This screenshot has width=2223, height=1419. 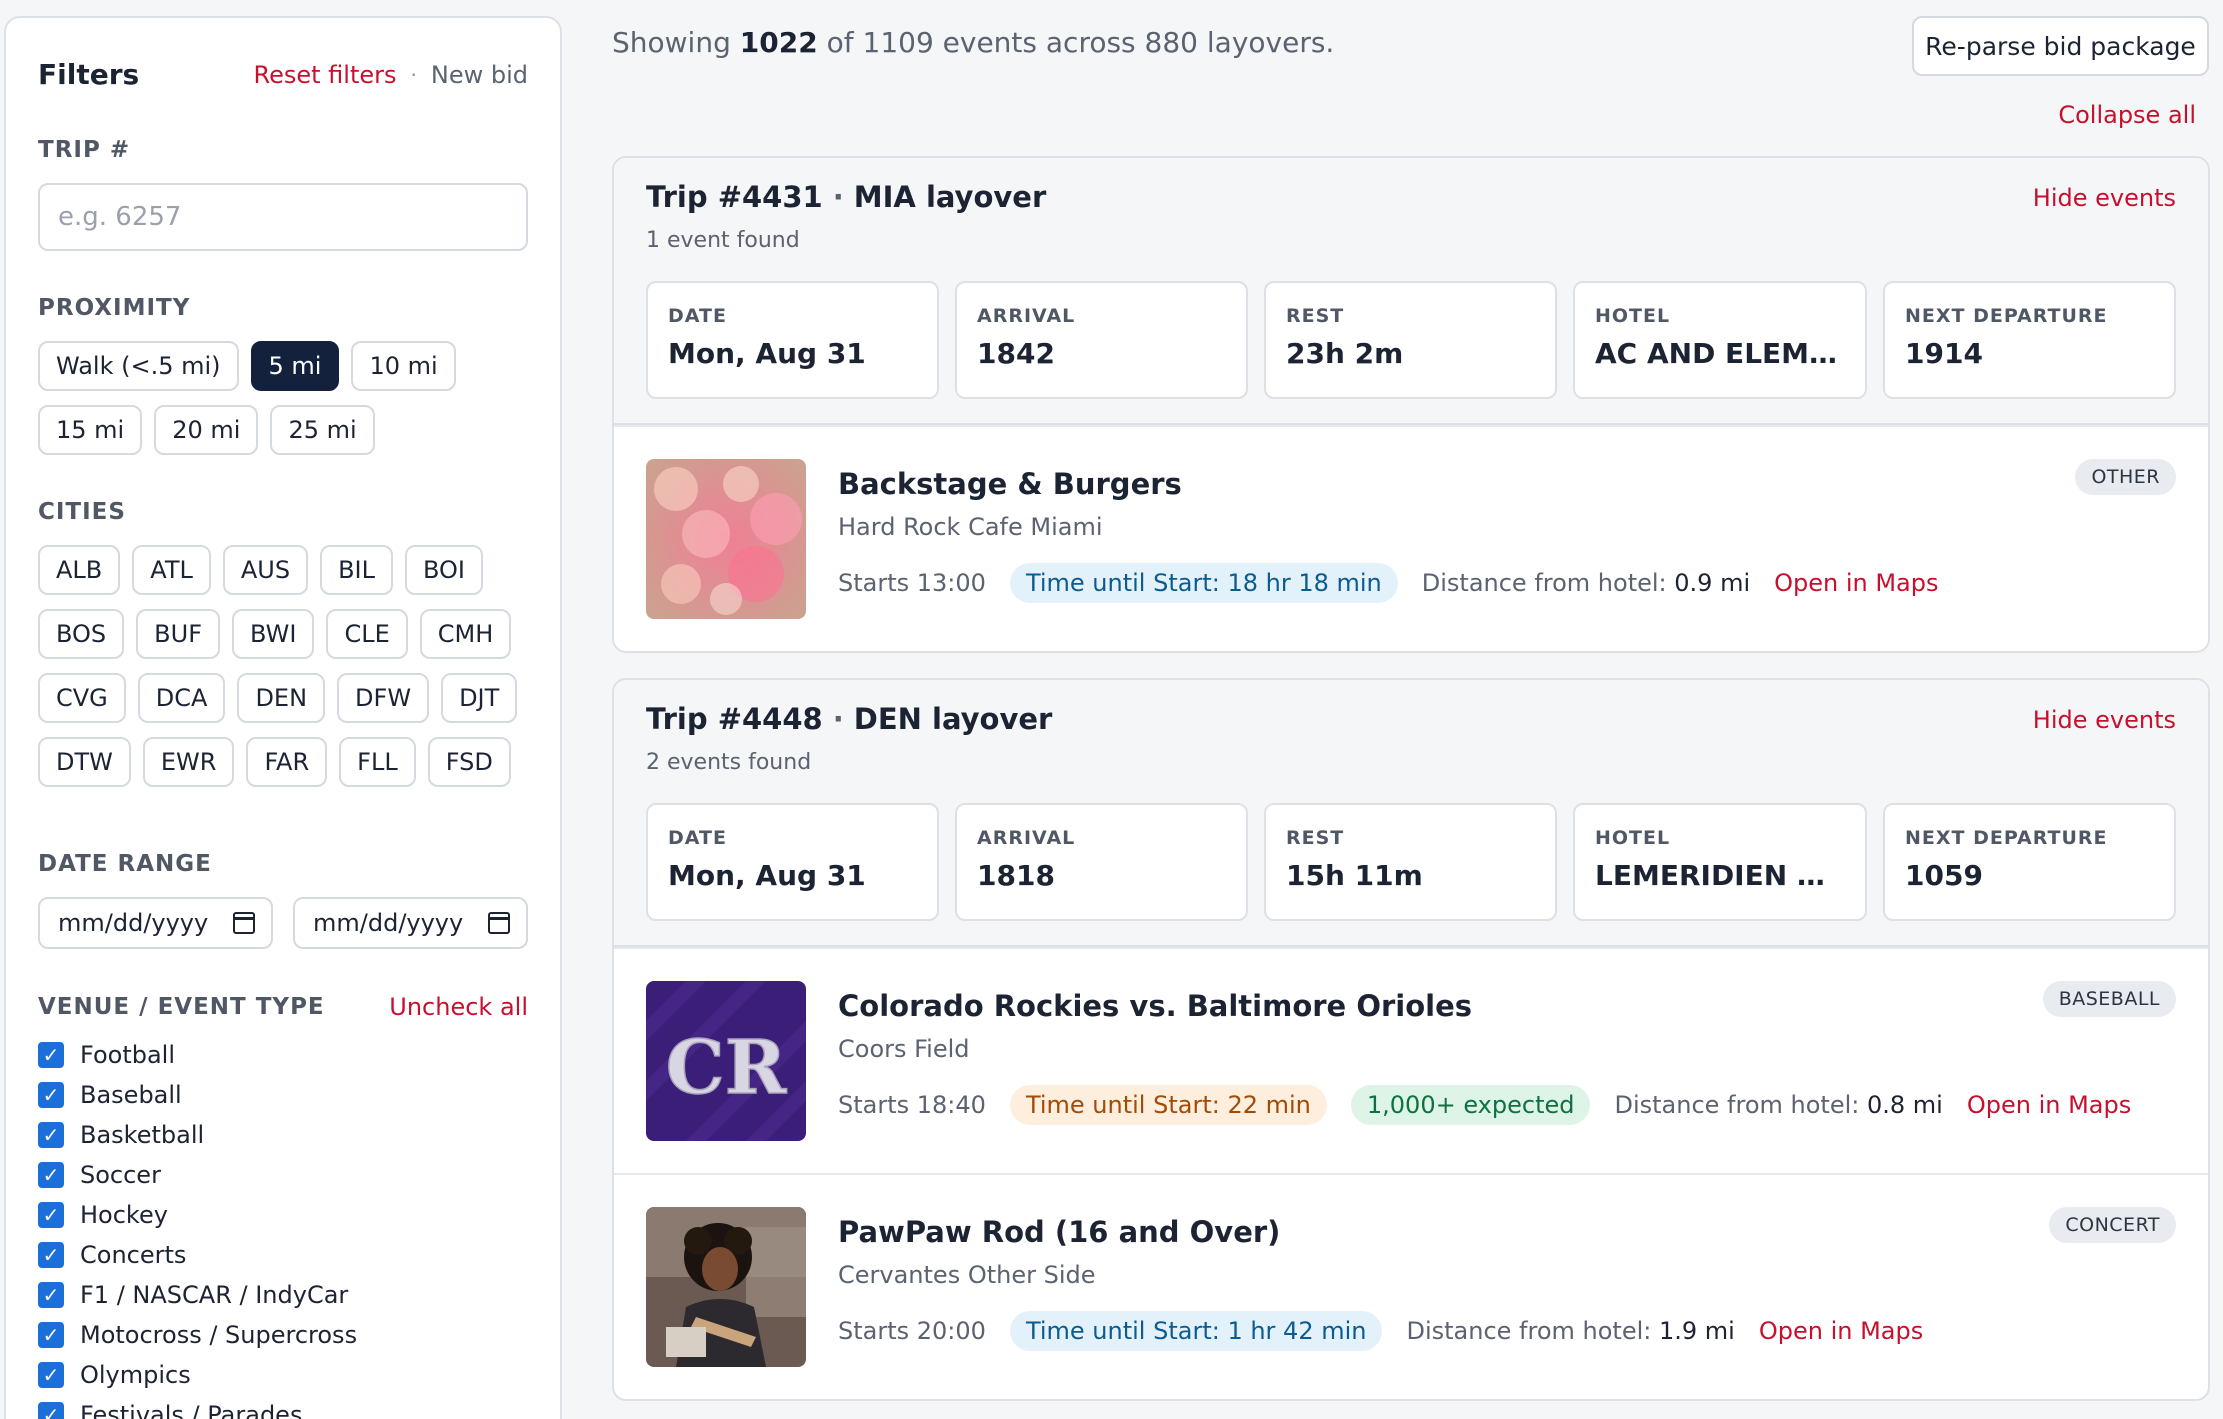 I want to click on city-chip: ALB, so click(x=79, y=570).